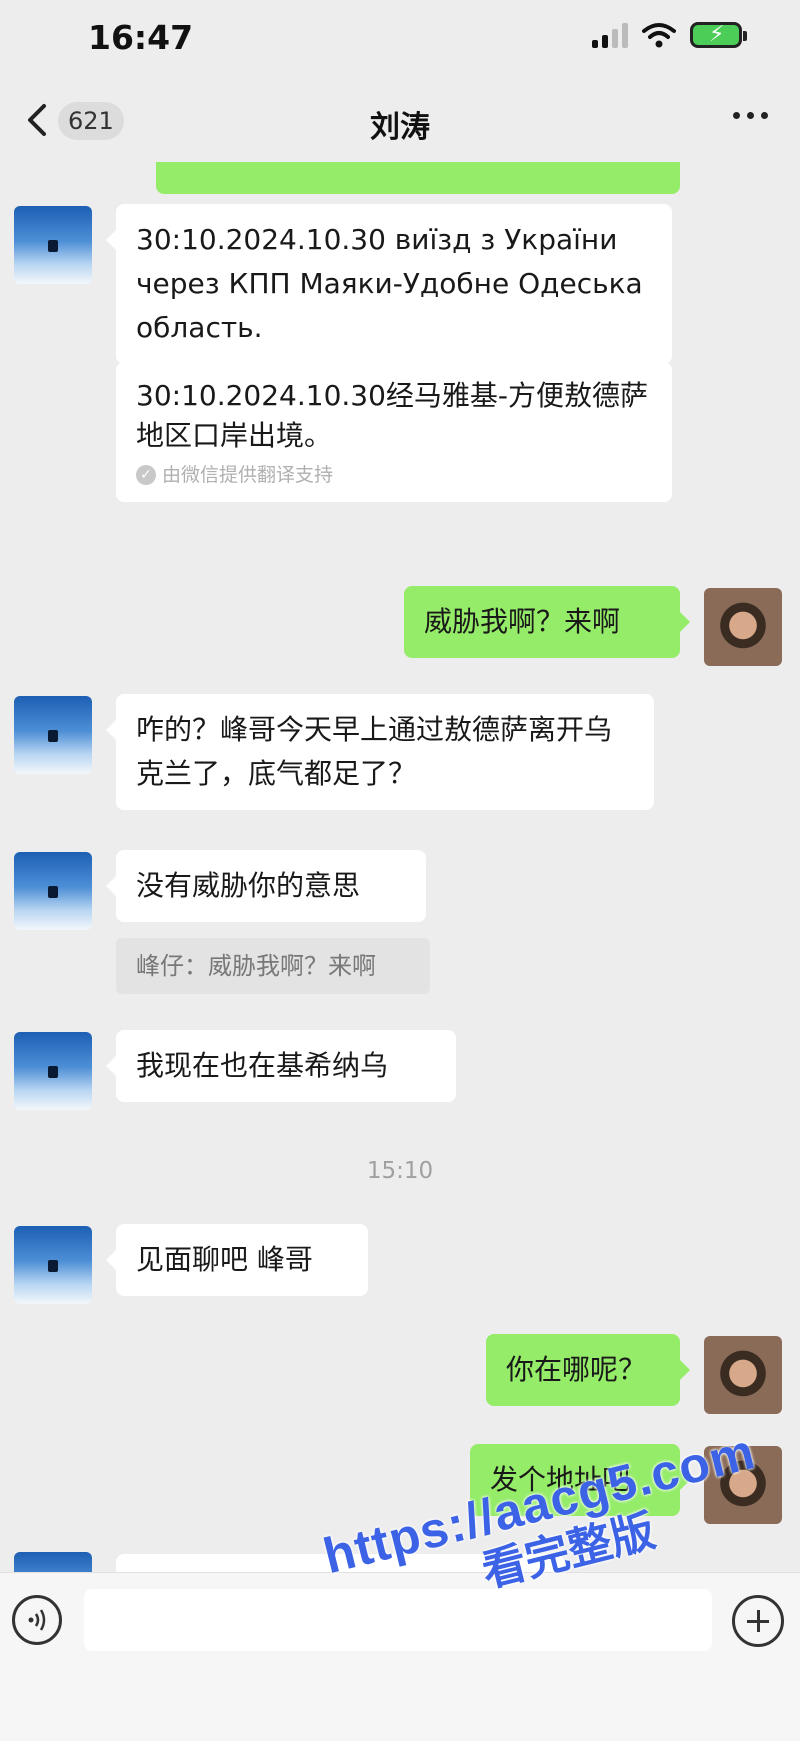 The width and height of the screenshot is (800, 1741). I want to click on outgoing-message: 威胁我啊？来啊, so click(547, 622).